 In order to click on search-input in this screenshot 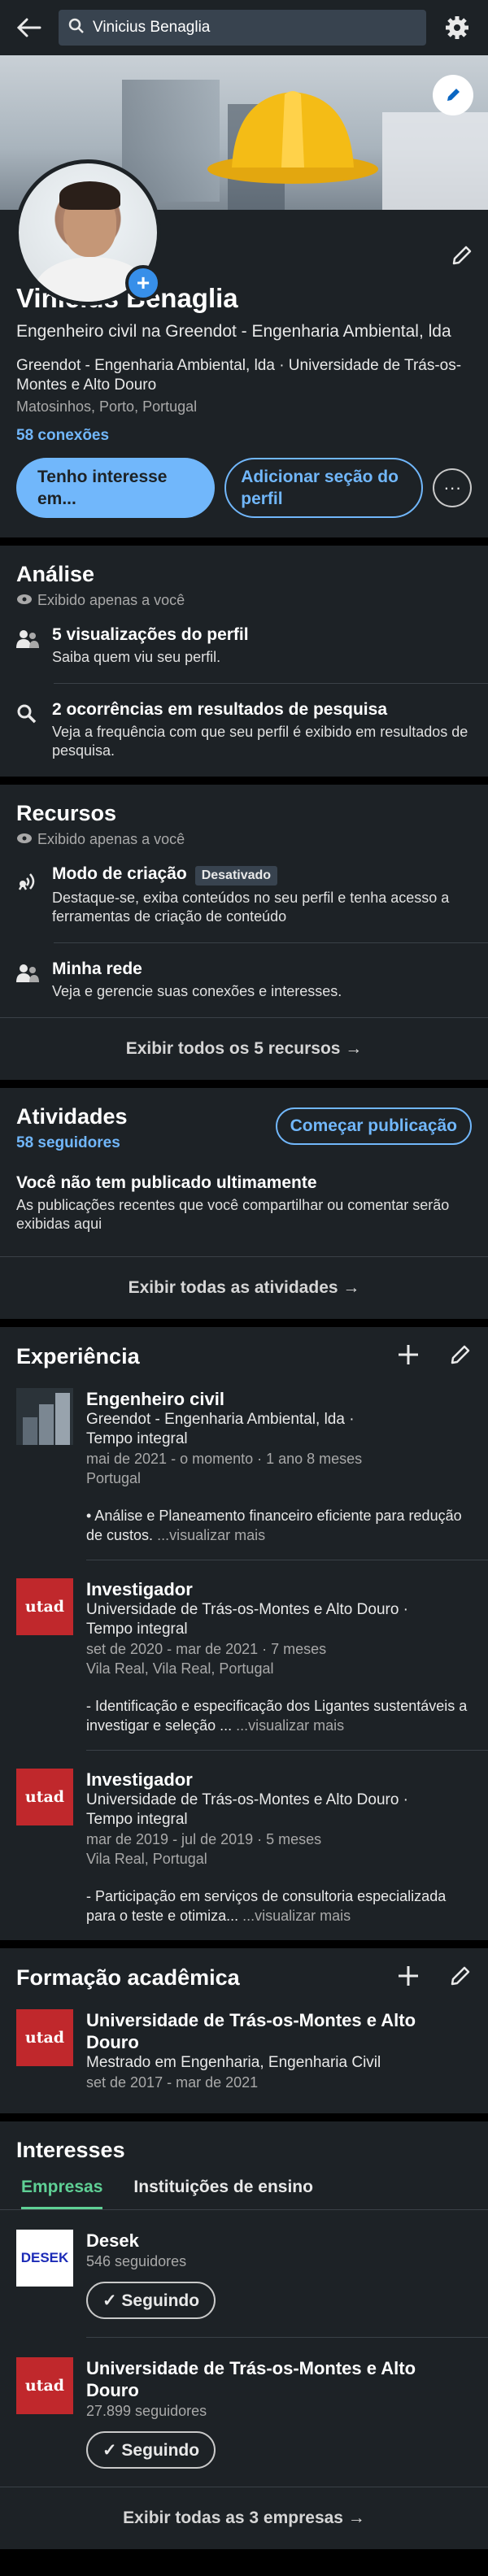, I will do `click(254, 28)`.